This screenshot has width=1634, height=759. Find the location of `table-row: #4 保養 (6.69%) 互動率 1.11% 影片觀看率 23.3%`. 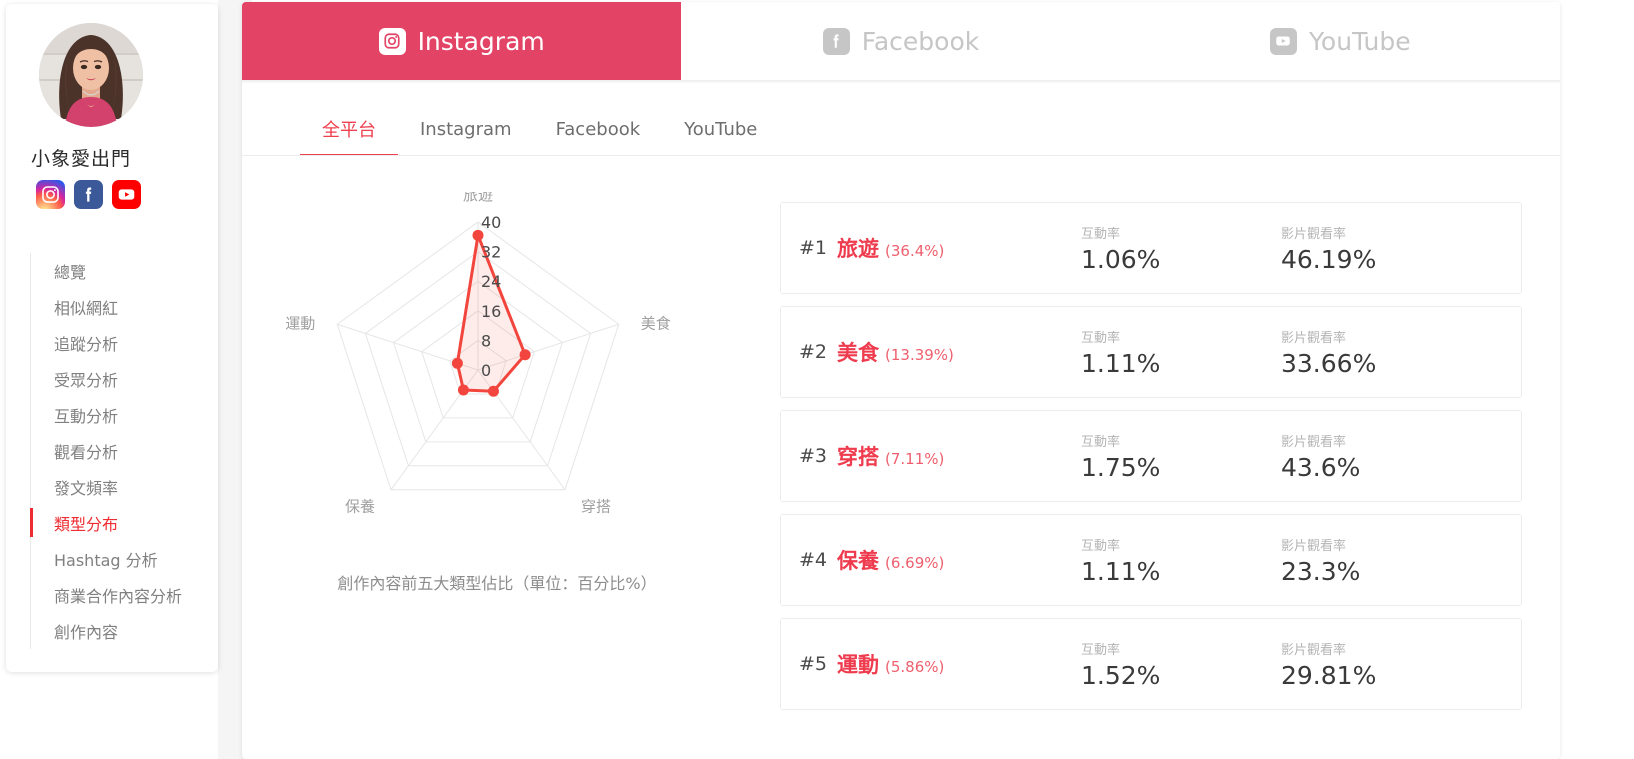

table-row: #4 保養 (6.69%) 互動率 1.11% 影片觀看率 23.3% is located at coordinates (1151, 560).